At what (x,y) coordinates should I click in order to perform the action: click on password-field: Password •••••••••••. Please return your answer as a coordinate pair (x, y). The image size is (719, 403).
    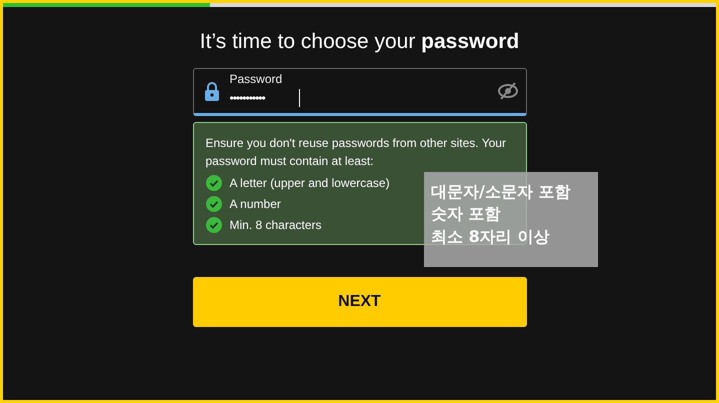
    Looking at the image, I should click on (359, 92).